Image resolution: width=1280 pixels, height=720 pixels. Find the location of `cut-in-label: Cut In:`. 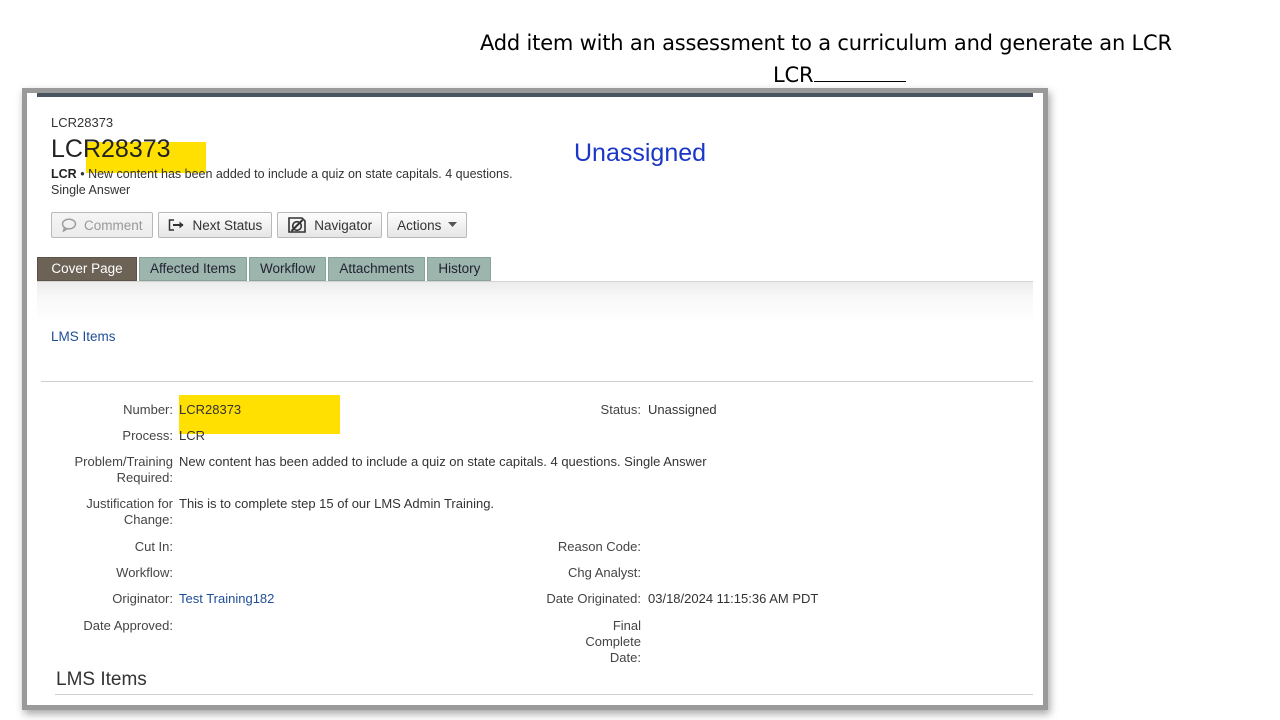

cut-in-label: Cut In: is located at coordinates (153, 546).